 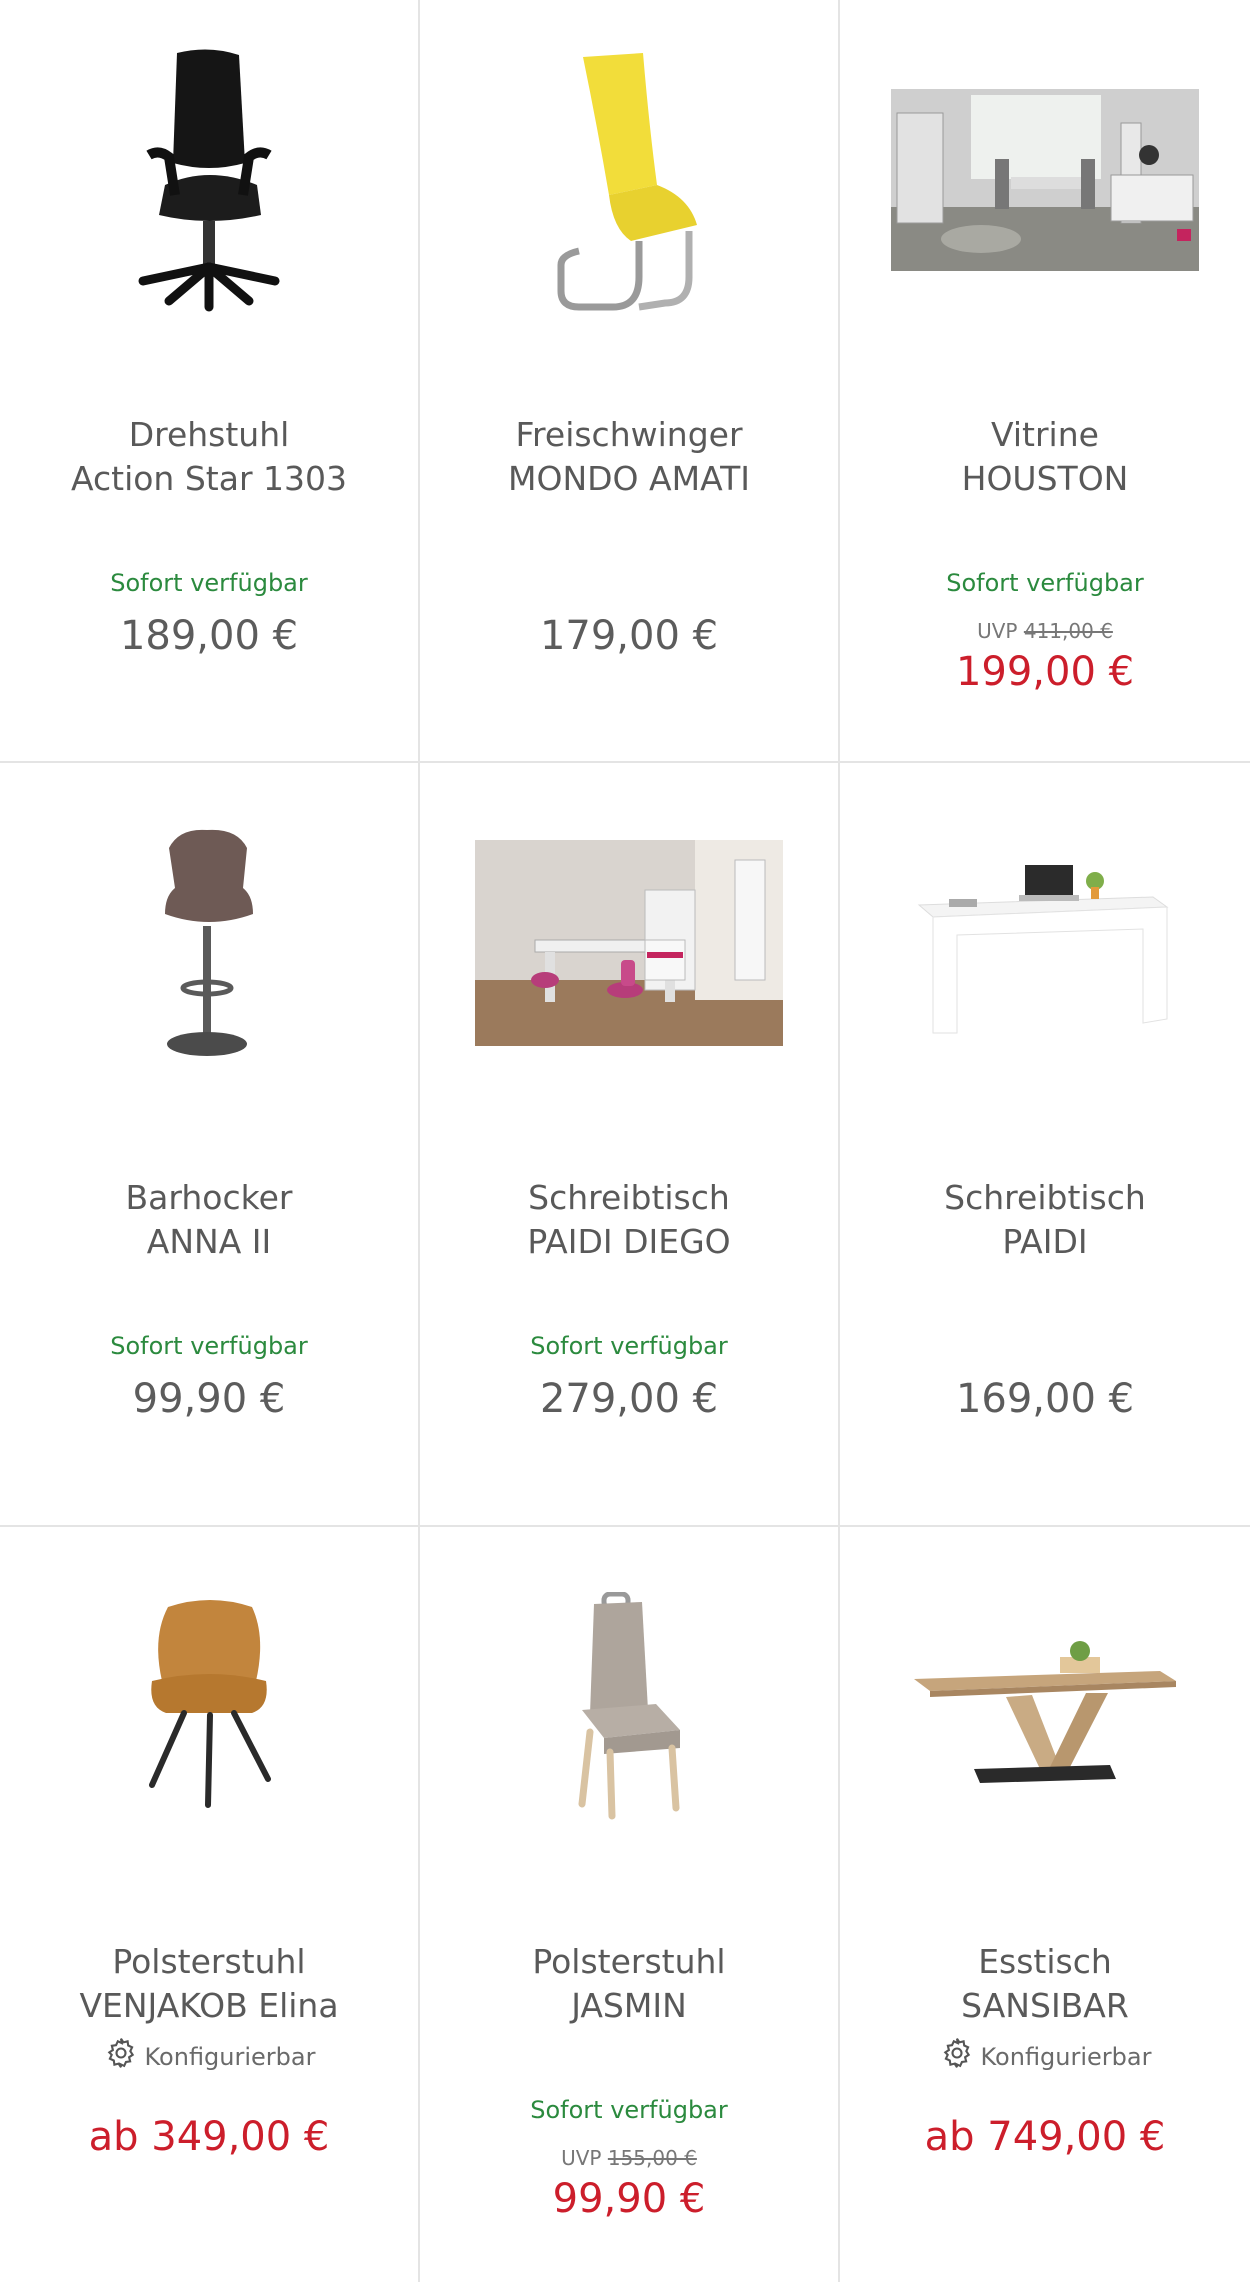 I want to click on product-title: Barhocker ANNA II, so click(x=209, y=1220).